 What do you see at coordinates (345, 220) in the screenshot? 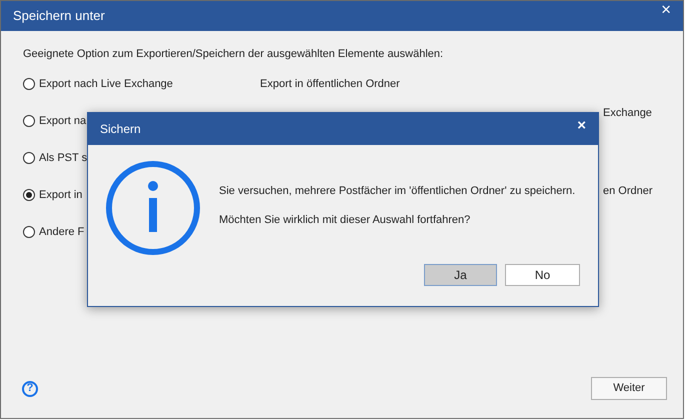
I see `message-text: Möchten Sie wirklich mit dieser Auswahl fortfahren?` at bounding box center [345, 220].